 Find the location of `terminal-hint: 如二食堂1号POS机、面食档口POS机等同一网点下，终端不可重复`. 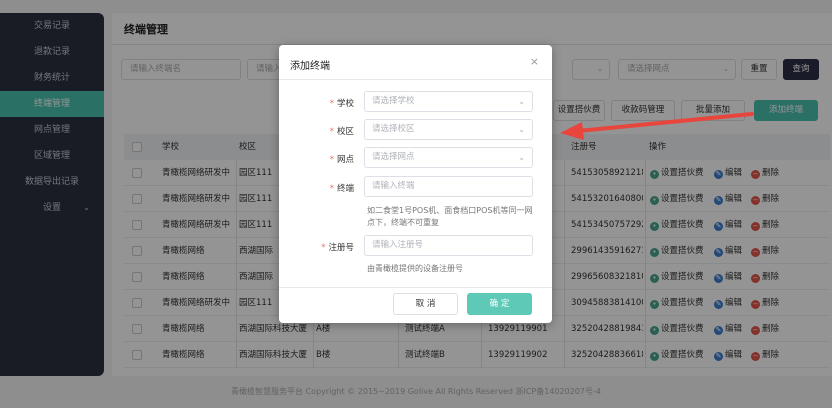

terminal-hint: 如二食堂1号POS机、面食档口POS机等同一网点下，终端不可重复 is located at coordinates (450, 216).